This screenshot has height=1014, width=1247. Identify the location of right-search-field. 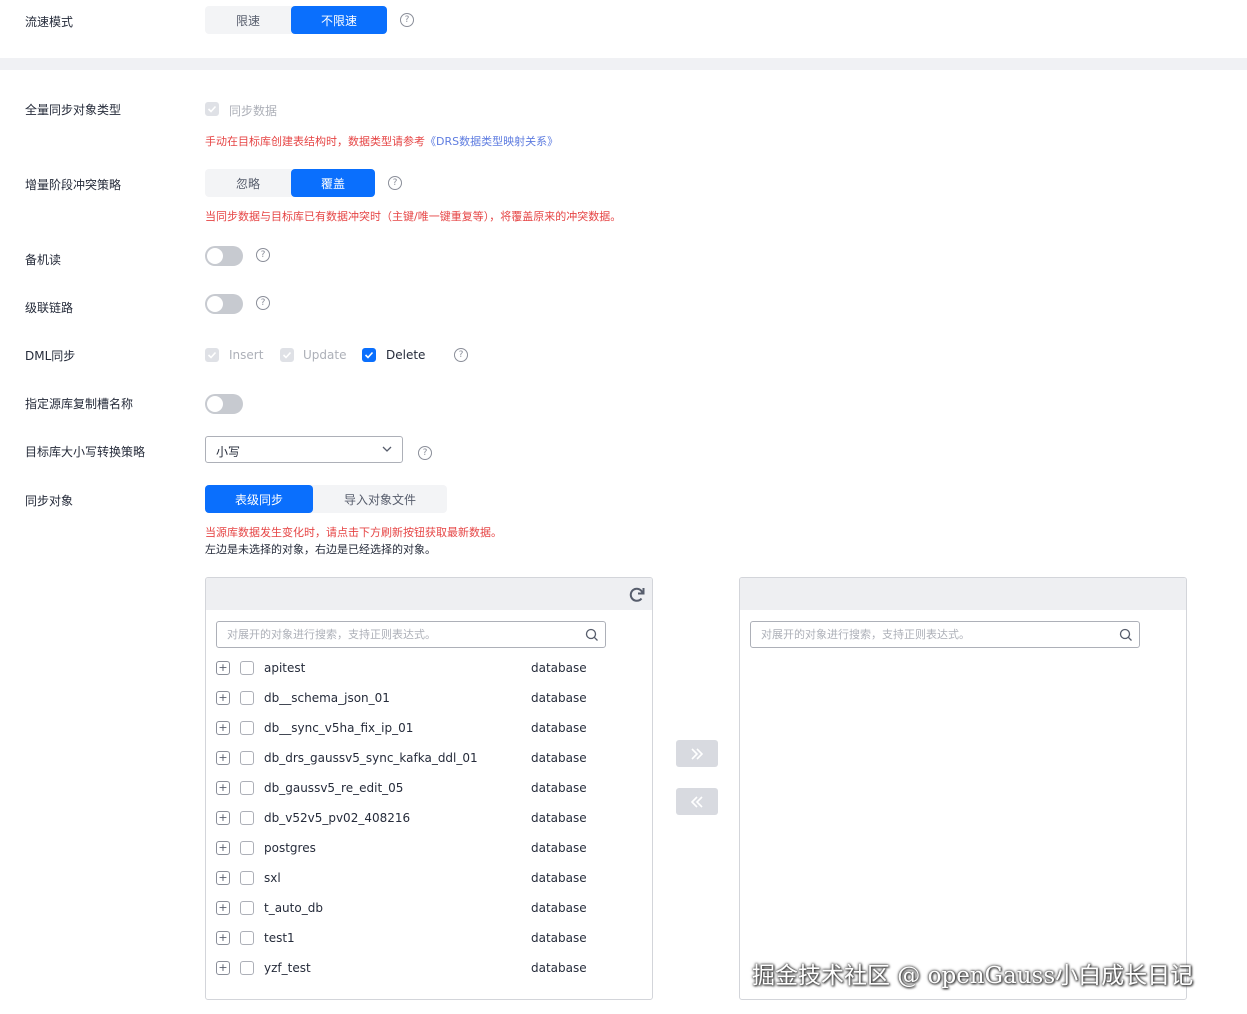
(945, 634).